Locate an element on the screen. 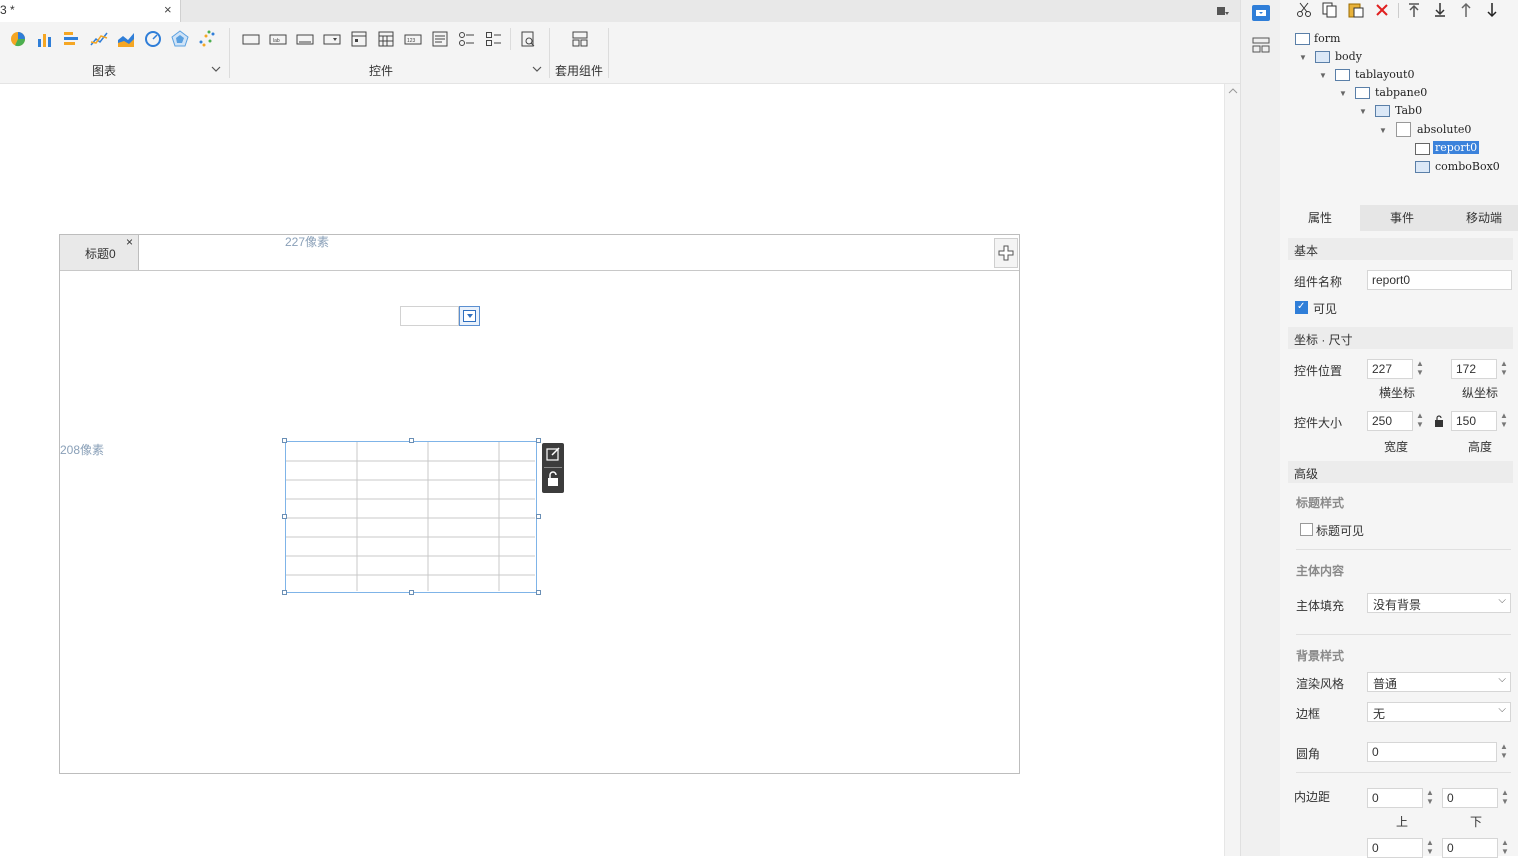 This screenshot has width=1518, height=858. widget-group-dropdown-icon is located at coordinates (537, 69).